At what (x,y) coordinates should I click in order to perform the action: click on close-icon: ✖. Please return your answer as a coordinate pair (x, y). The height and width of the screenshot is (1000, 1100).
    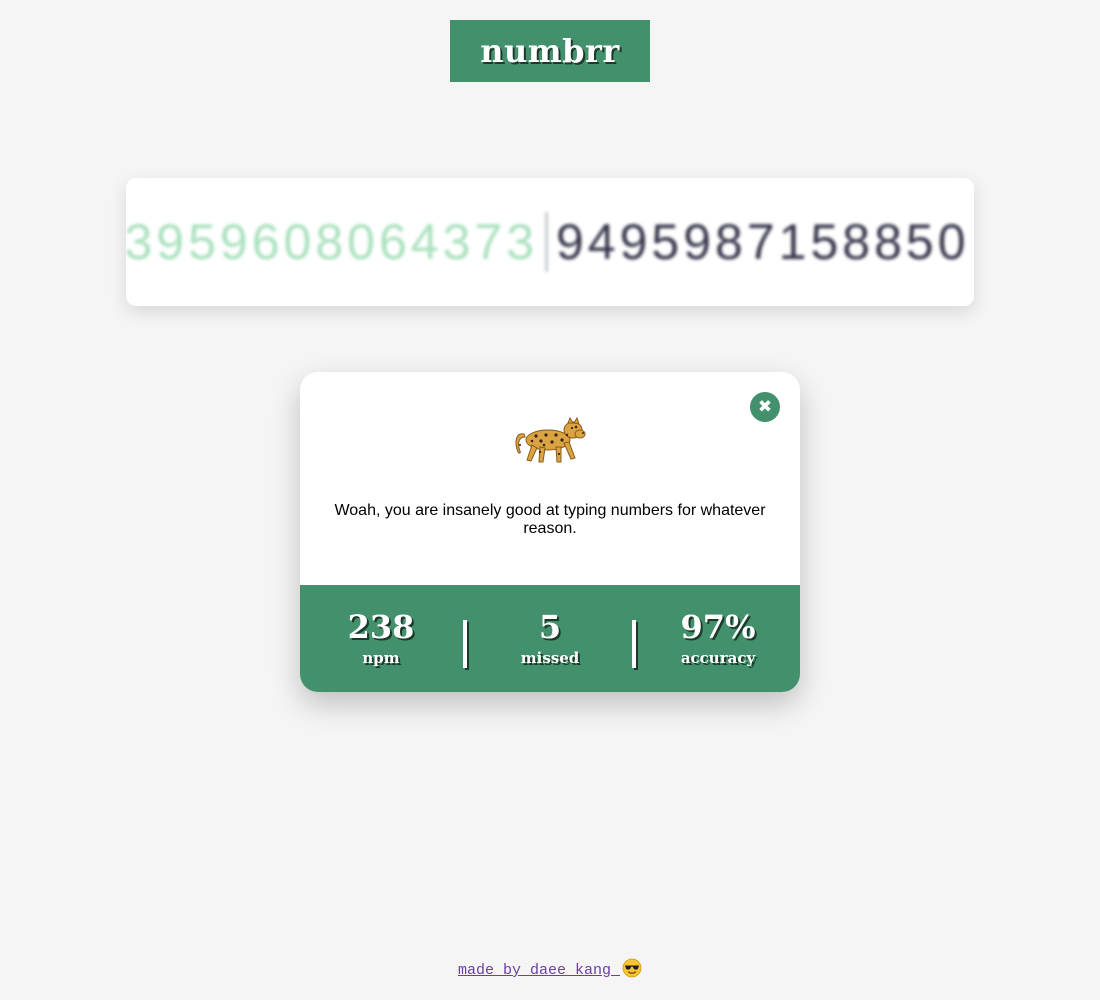
    Looking at the image, I should click on (765, 407).